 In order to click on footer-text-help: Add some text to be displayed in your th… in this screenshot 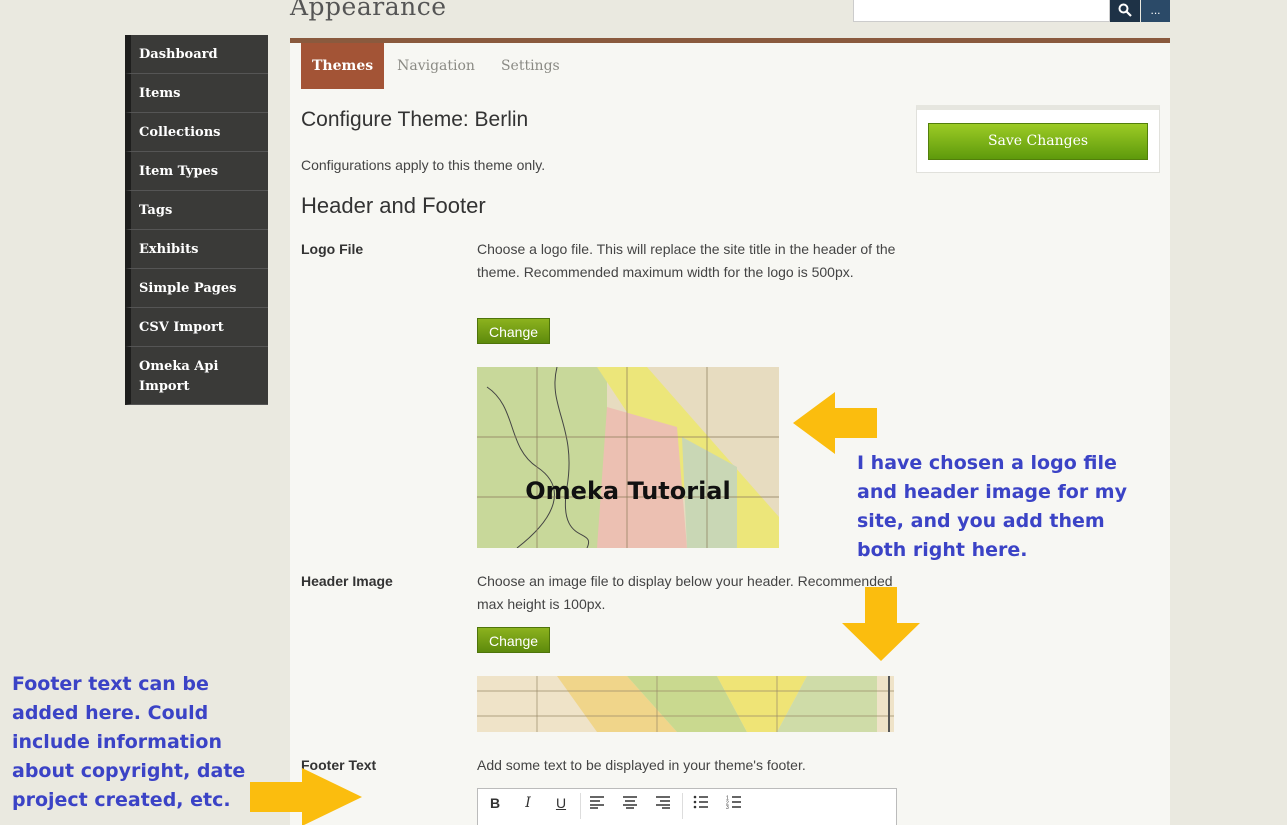, I will do `click(641, 765)`.